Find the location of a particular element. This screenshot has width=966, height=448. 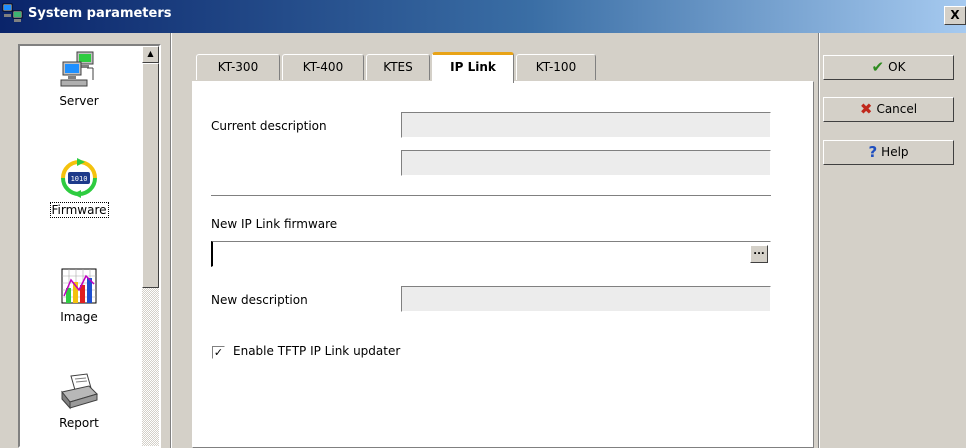

nav-item-label: Firmware is located at coordinates (79, 210).